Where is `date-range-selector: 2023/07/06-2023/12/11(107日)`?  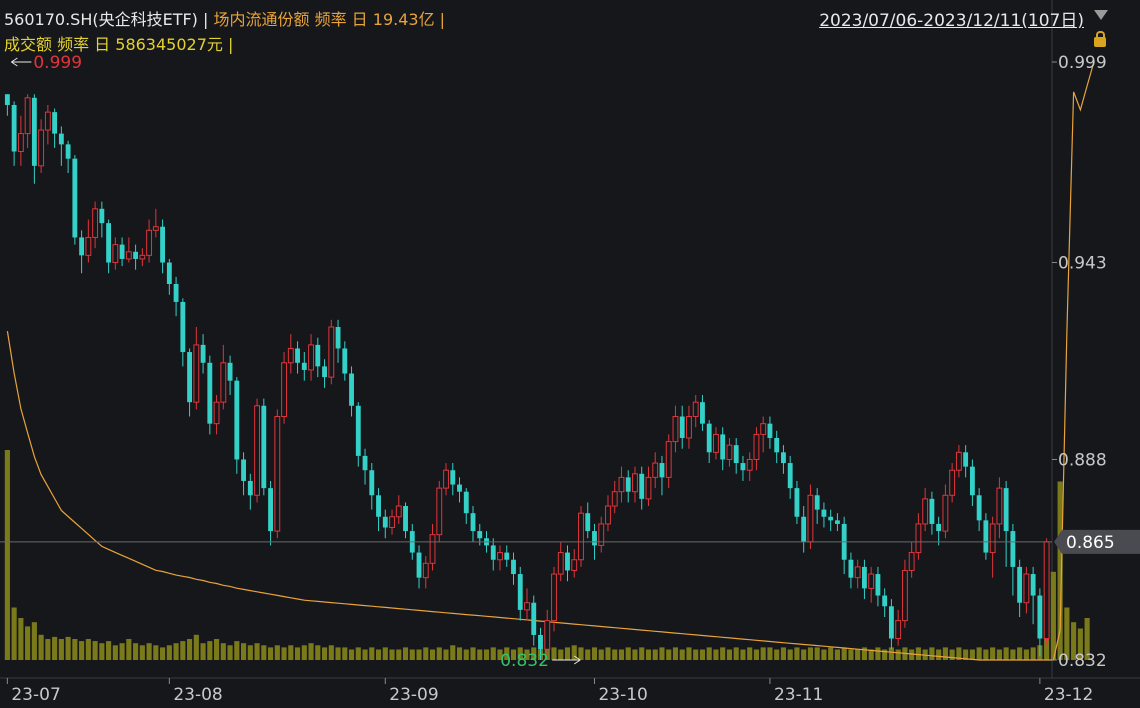
date-range-selector: 2023/07/06-2023/12/11(107日) is located at coordinates (951, 18).